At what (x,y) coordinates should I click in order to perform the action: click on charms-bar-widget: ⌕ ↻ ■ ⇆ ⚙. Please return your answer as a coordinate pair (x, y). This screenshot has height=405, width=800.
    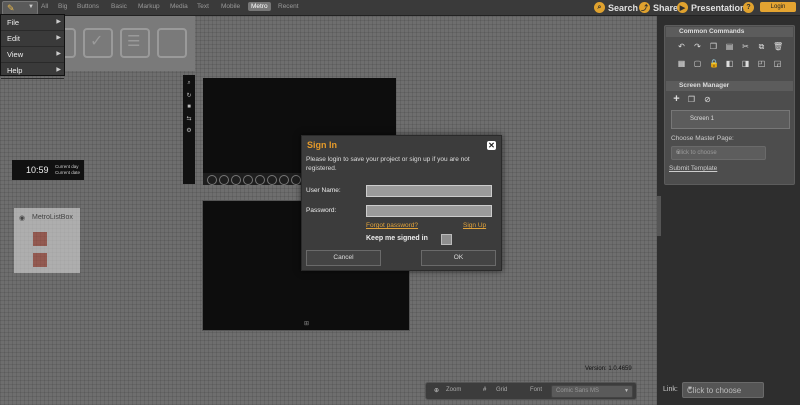
    Looking at the image, I should click on (189, 129).